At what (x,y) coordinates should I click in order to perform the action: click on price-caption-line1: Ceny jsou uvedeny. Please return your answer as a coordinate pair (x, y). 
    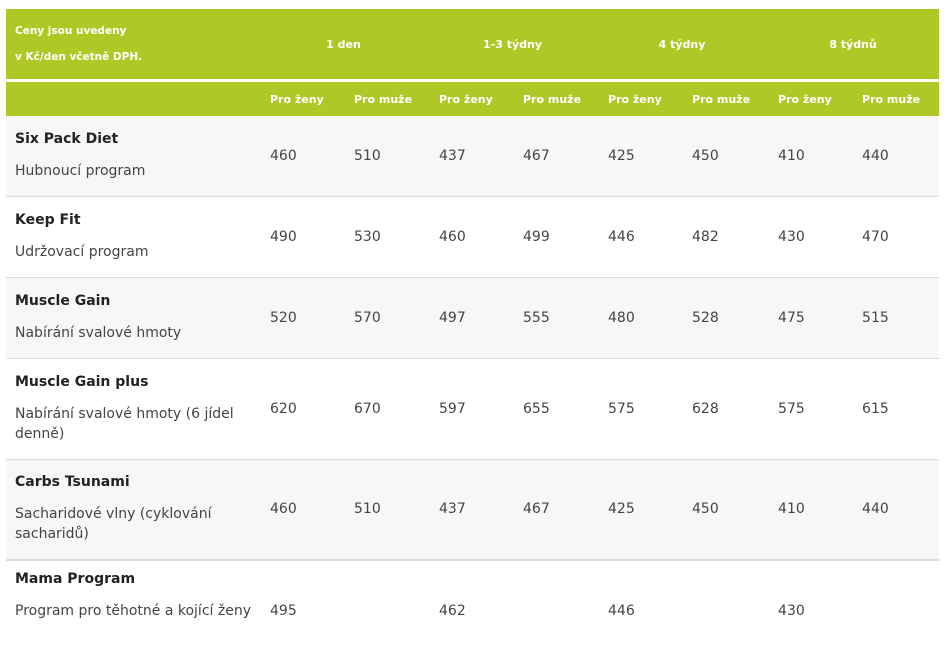
    Looking at the image, I should click on (71, 31).